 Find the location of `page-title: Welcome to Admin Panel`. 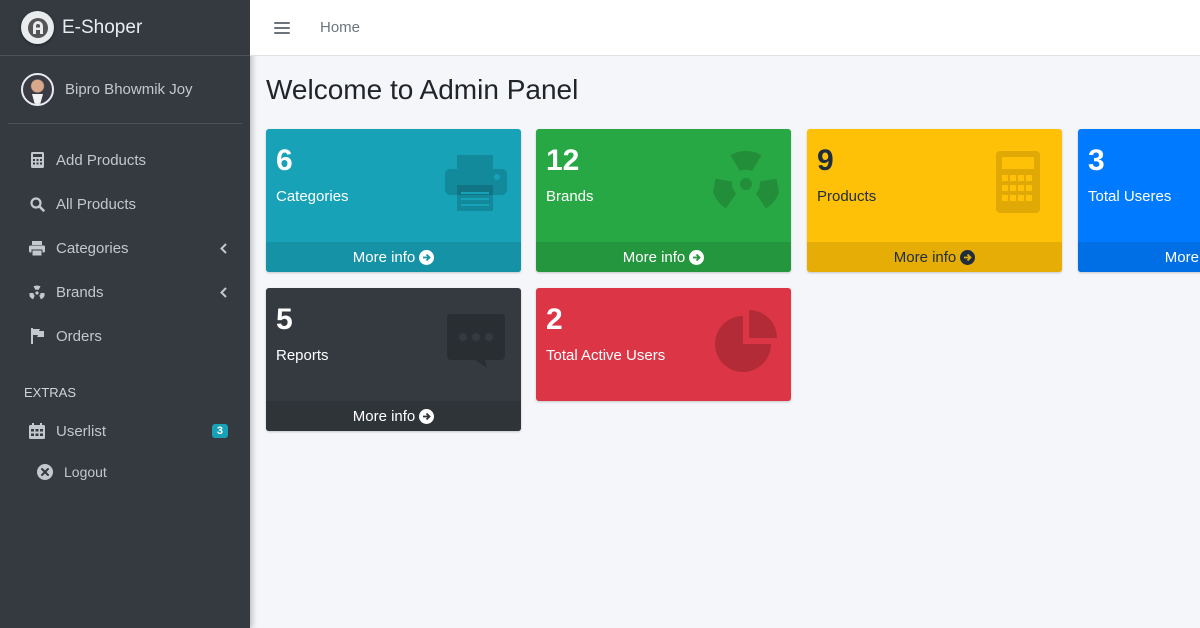

page-title: Welcome to Admin Panel is located at coordinates (422, 89).